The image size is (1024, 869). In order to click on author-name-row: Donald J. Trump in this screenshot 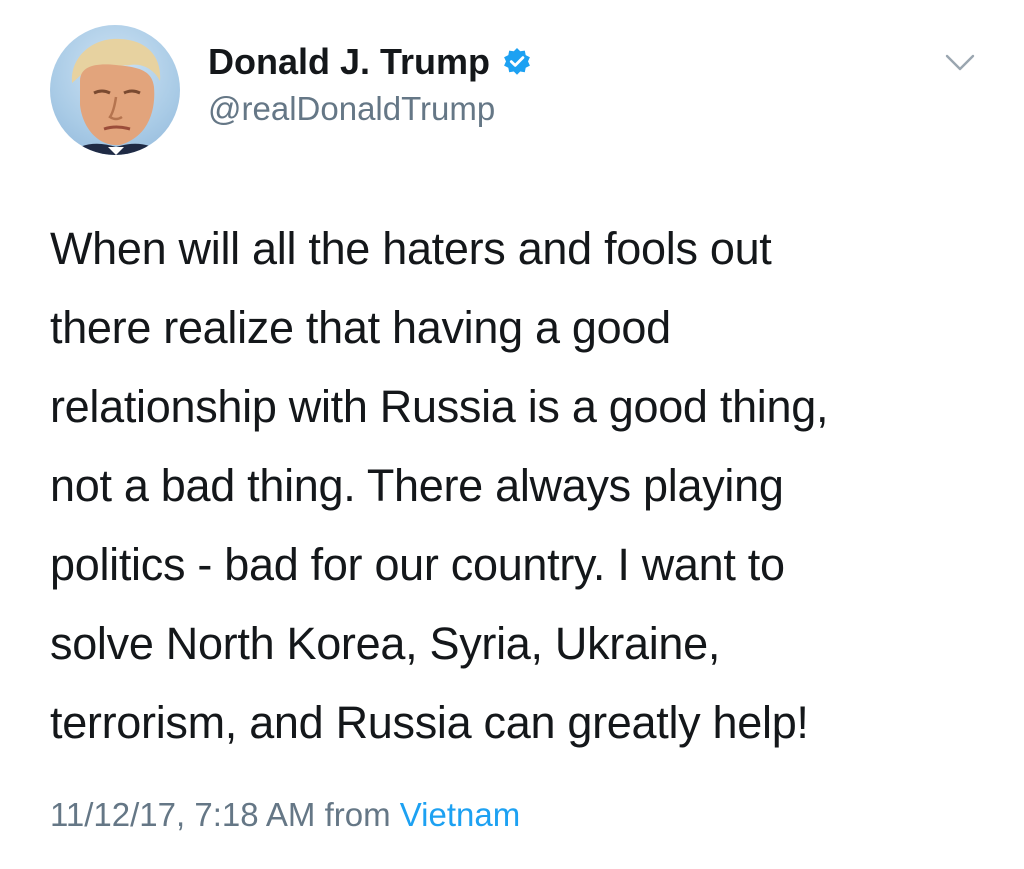, I will do `click(370, 62)`.